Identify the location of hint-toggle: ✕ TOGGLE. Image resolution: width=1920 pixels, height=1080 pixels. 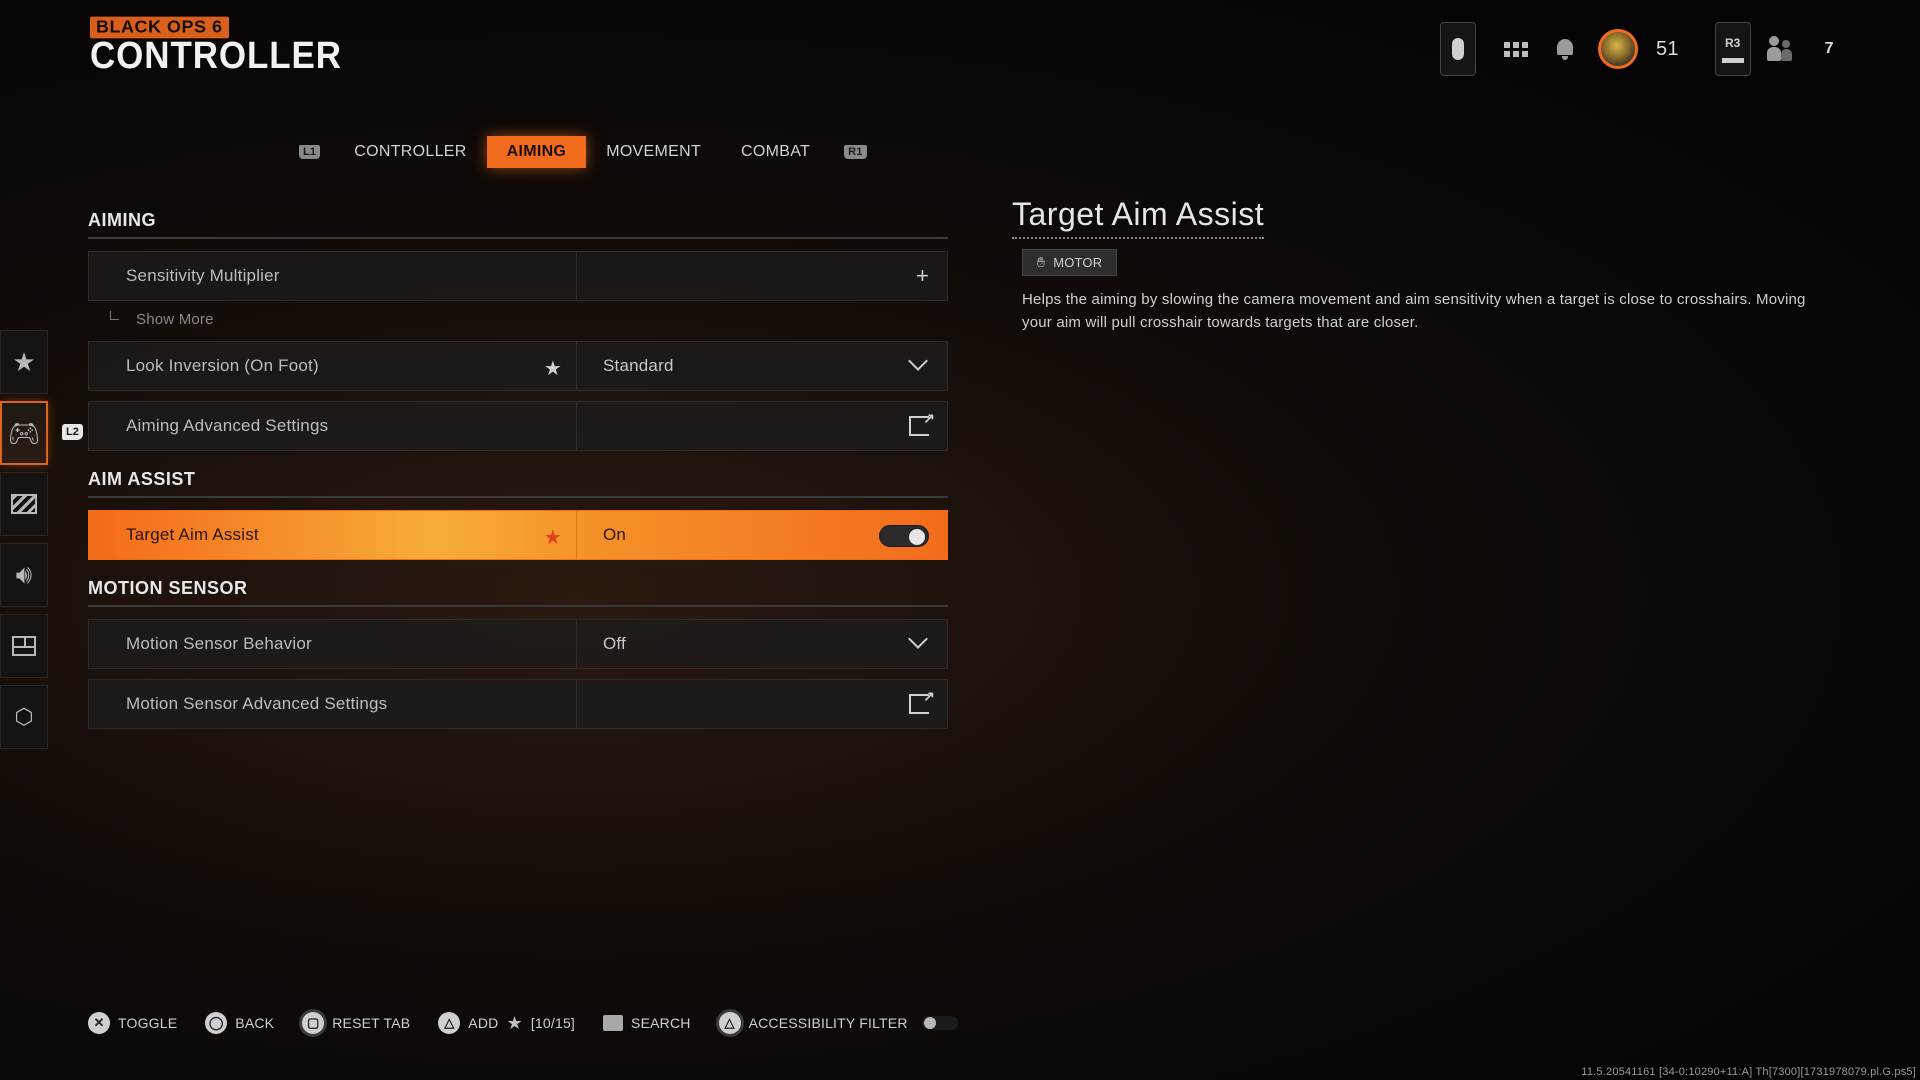
(132, 1023).